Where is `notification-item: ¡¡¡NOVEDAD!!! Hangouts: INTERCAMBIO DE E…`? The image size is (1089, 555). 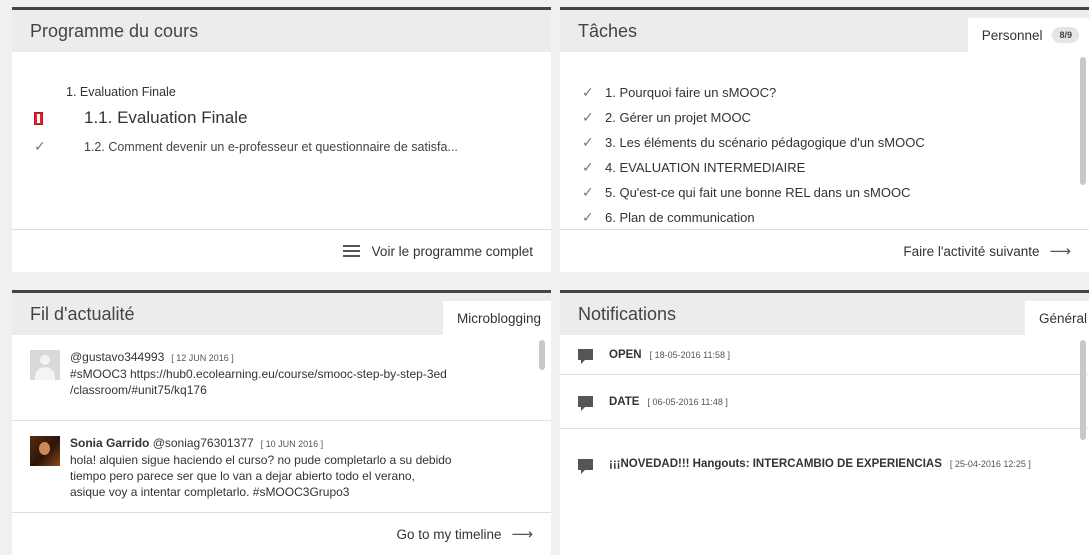
notification-item: ¡¡¡NOVEDAD!!! Hangouts: INTERCAMBIO DE E… is located at coordinates (824, 464).